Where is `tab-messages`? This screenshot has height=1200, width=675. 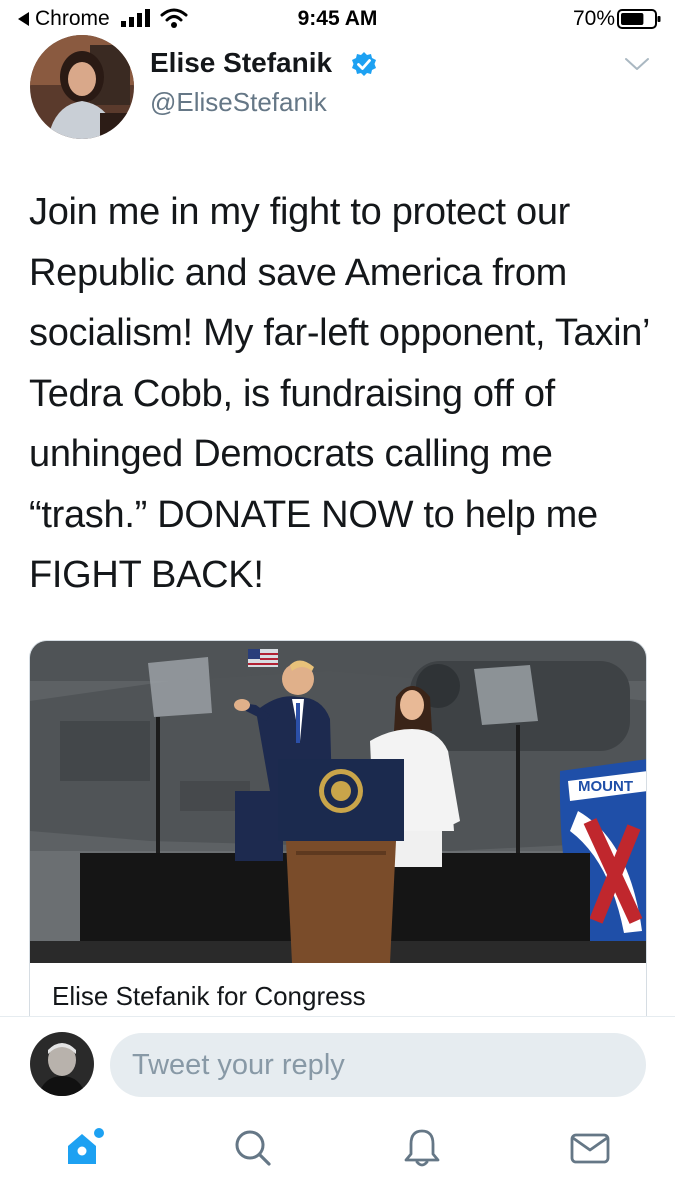
tab-messages is located at coordinates (590, 1148).